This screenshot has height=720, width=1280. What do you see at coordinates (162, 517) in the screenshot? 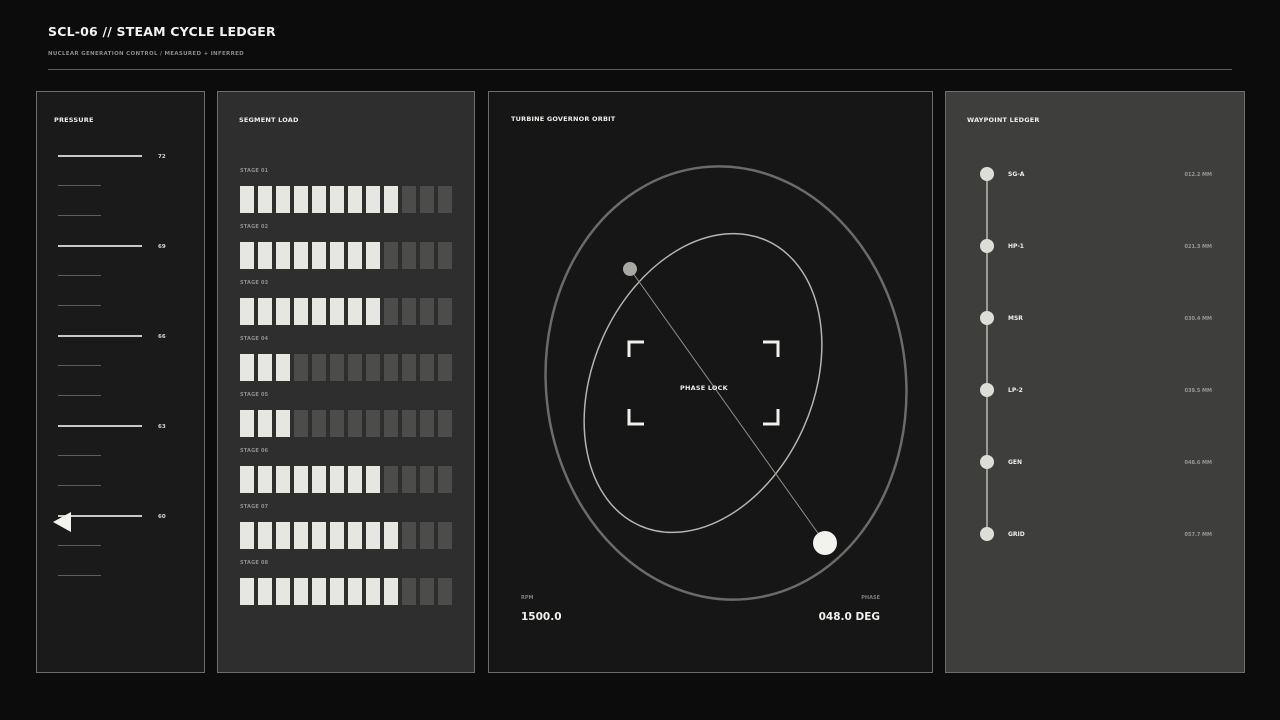
I see `pressure-tick-label: 60` at bounding box center [162, 517].